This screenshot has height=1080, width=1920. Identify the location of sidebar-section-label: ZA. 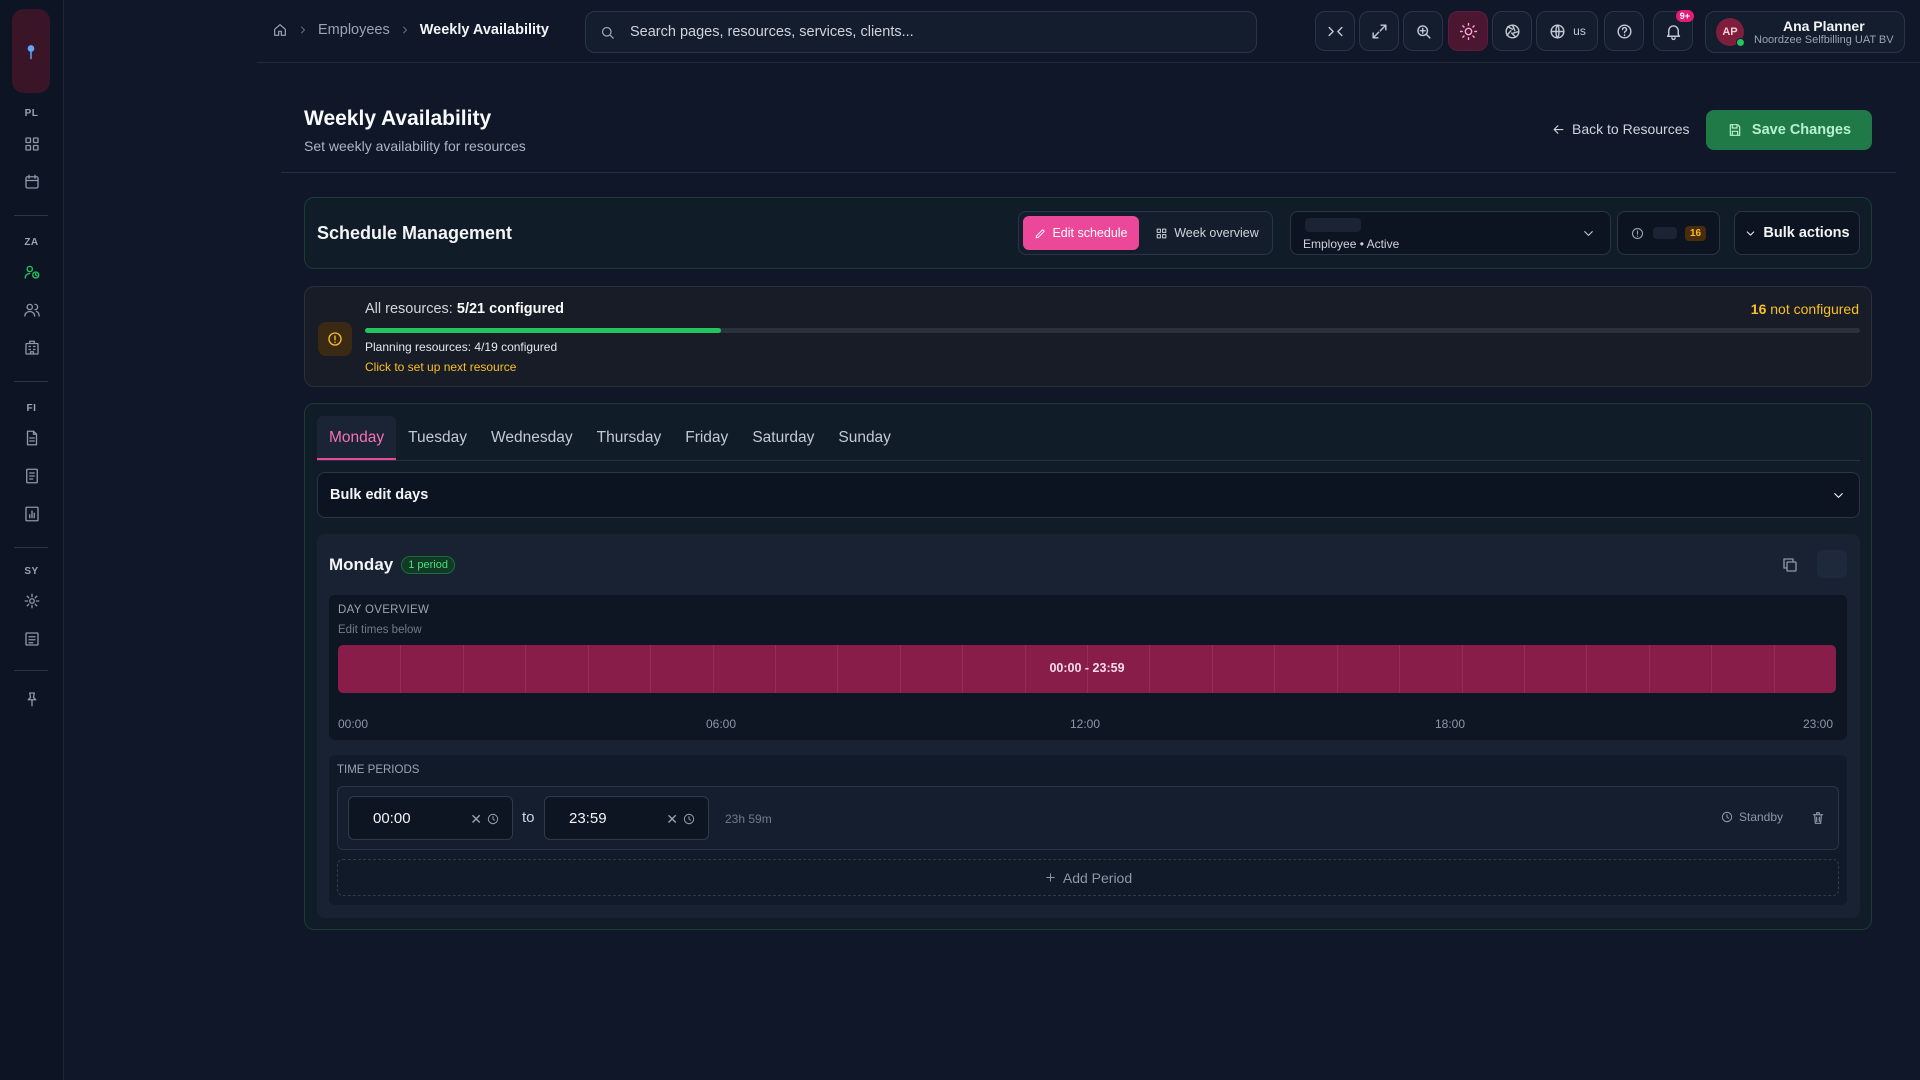
(31, 242).